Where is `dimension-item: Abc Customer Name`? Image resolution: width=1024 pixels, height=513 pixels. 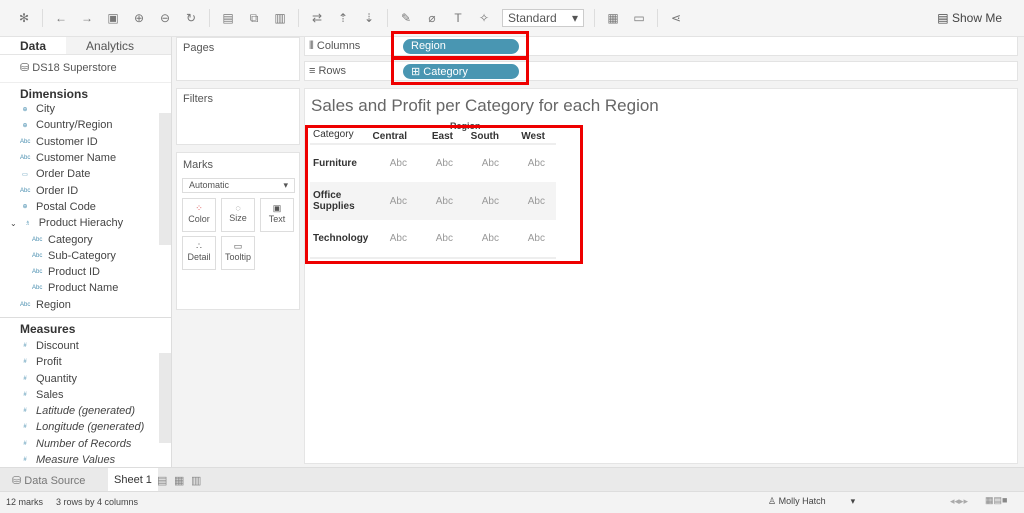
dimension-item: Abc Customer Name is located at coordinates (85, 158).